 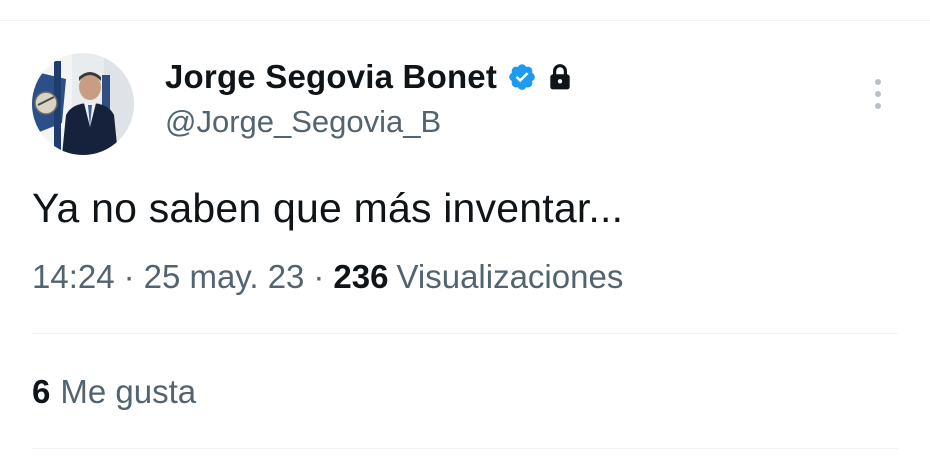 I want to click on verified-badge-icon, so click(x=522, y=77).